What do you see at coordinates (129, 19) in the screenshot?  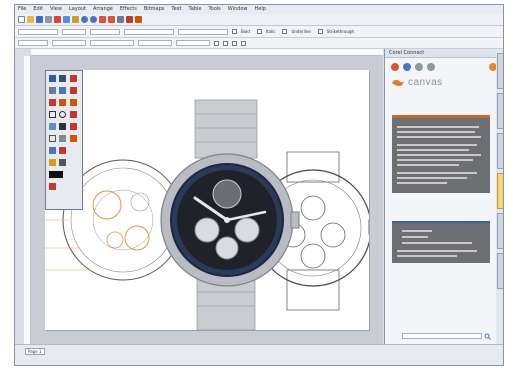 I see `snap-icon` at bounding box center [129, 19].